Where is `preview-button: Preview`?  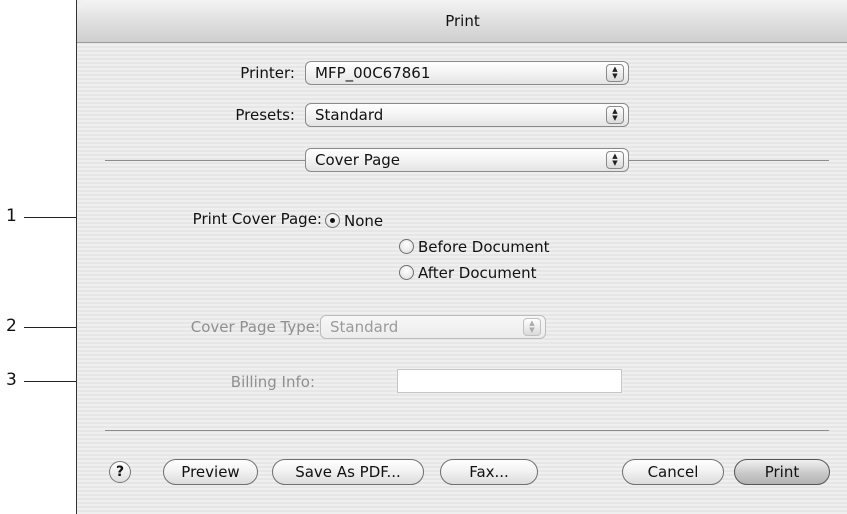
preview-button: Preview is located at coordinates (210, 472).